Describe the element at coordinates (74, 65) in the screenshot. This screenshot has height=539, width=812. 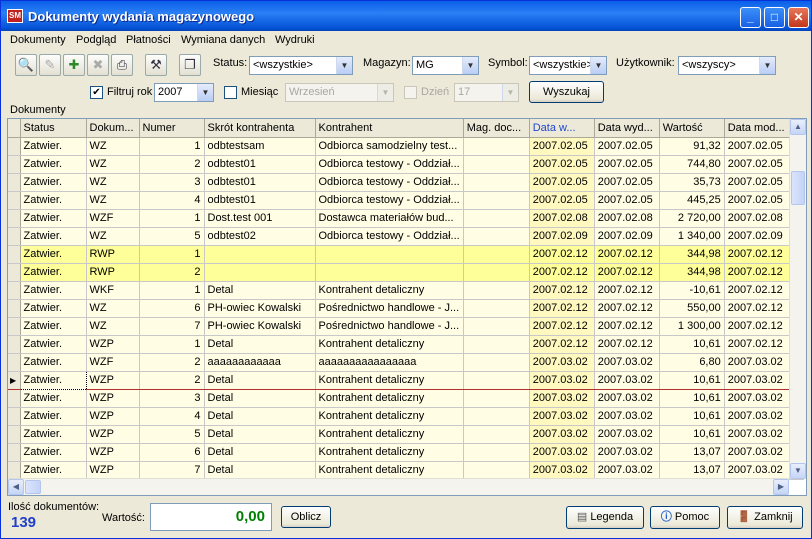
I see `add-icon: ✚` at that location.